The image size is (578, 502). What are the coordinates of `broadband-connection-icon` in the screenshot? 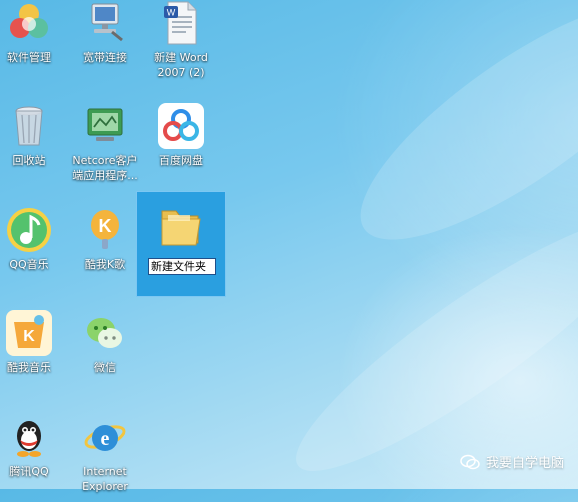 It's located at (105, 23).